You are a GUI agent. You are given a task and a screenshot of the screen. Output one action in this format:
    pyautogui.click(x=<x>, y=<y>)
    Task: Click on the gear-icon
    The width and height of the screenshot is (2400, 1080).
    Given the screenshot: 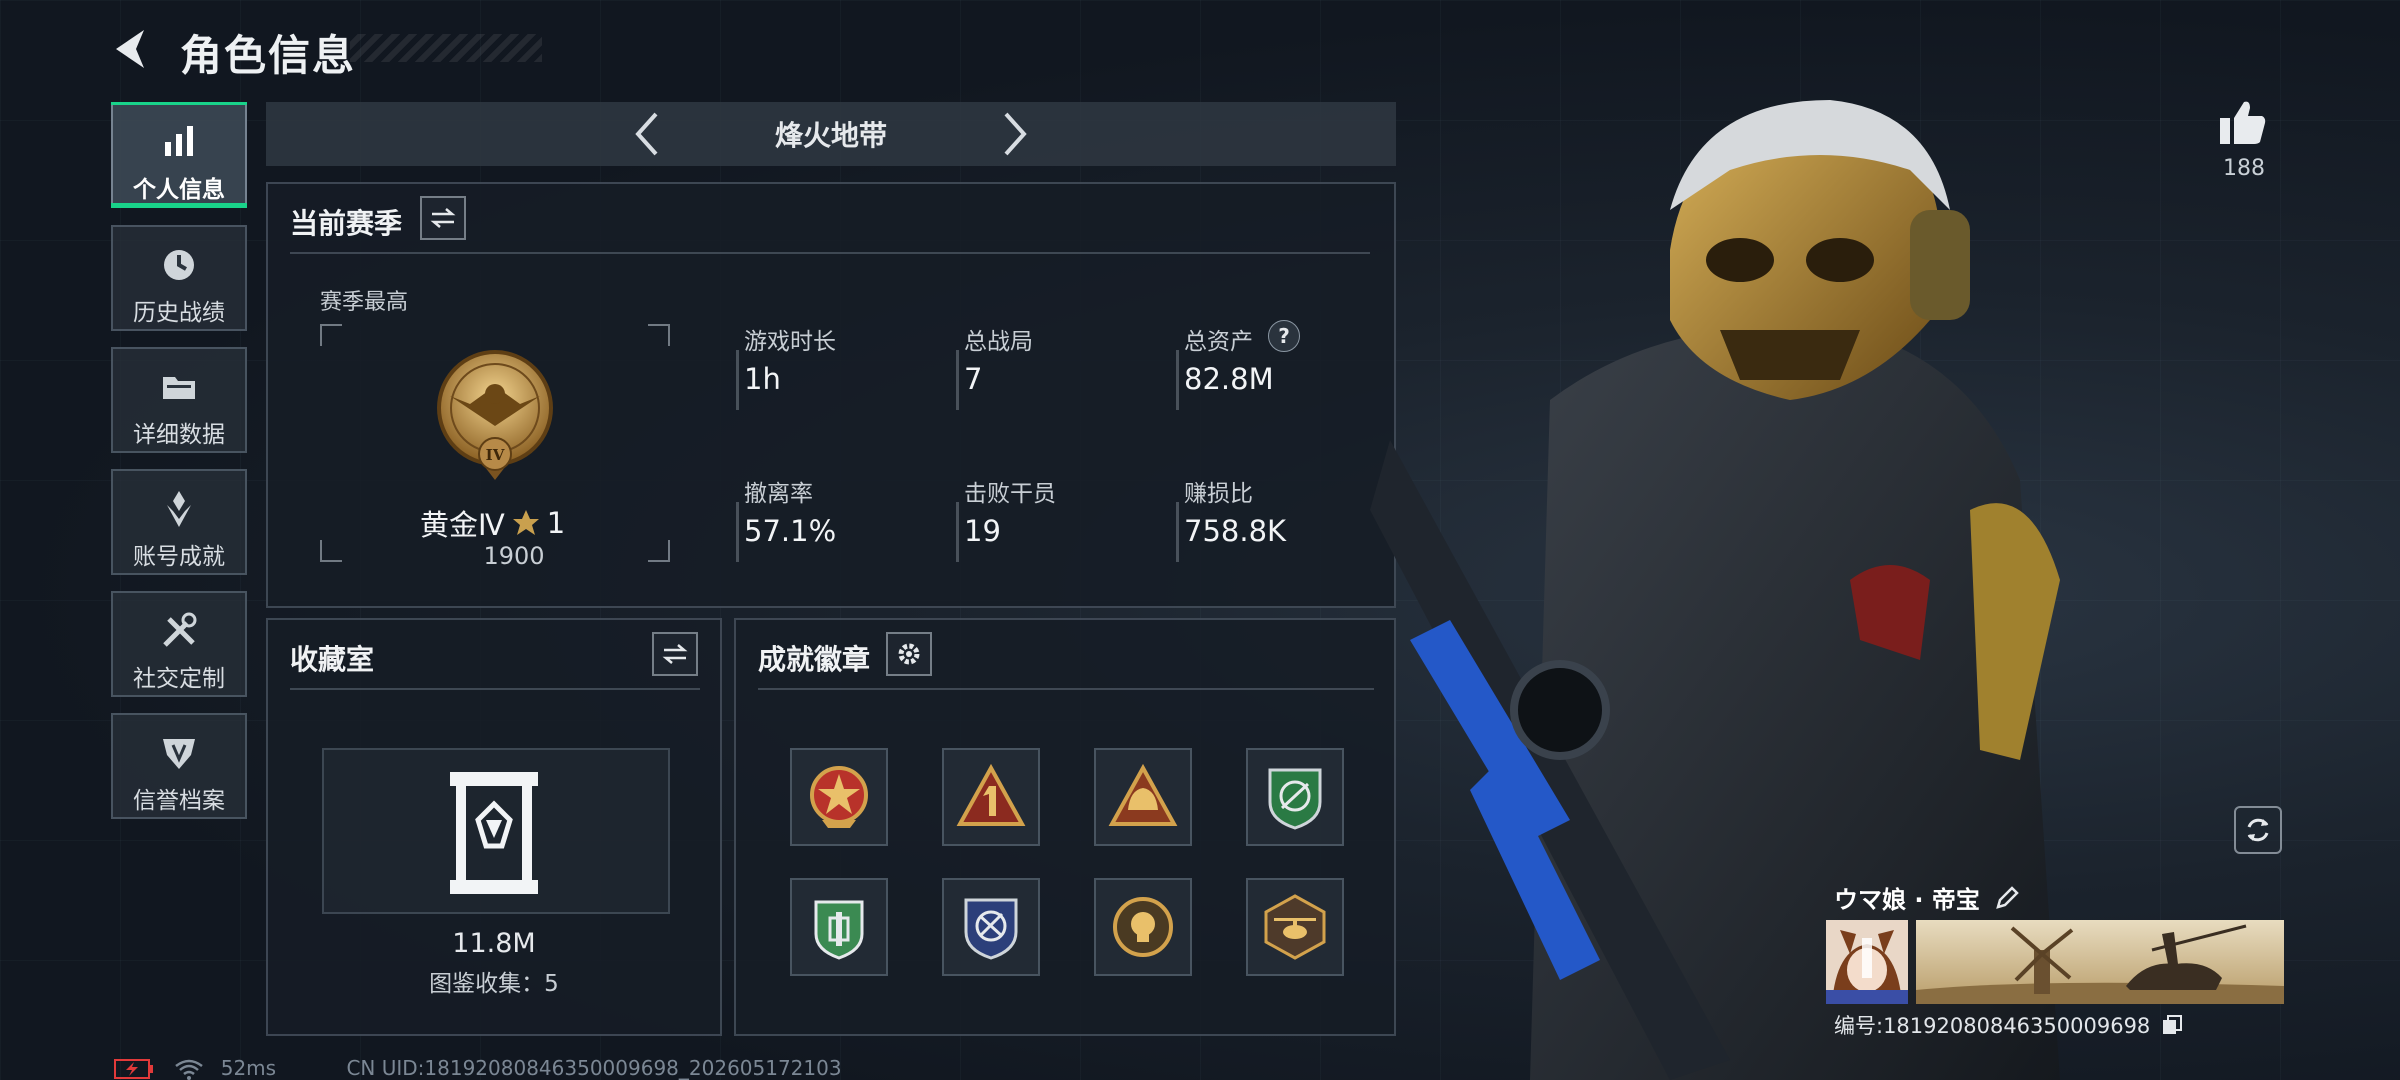 What is the action you would take?
    pyautogui.click(x=909, y=654)
    